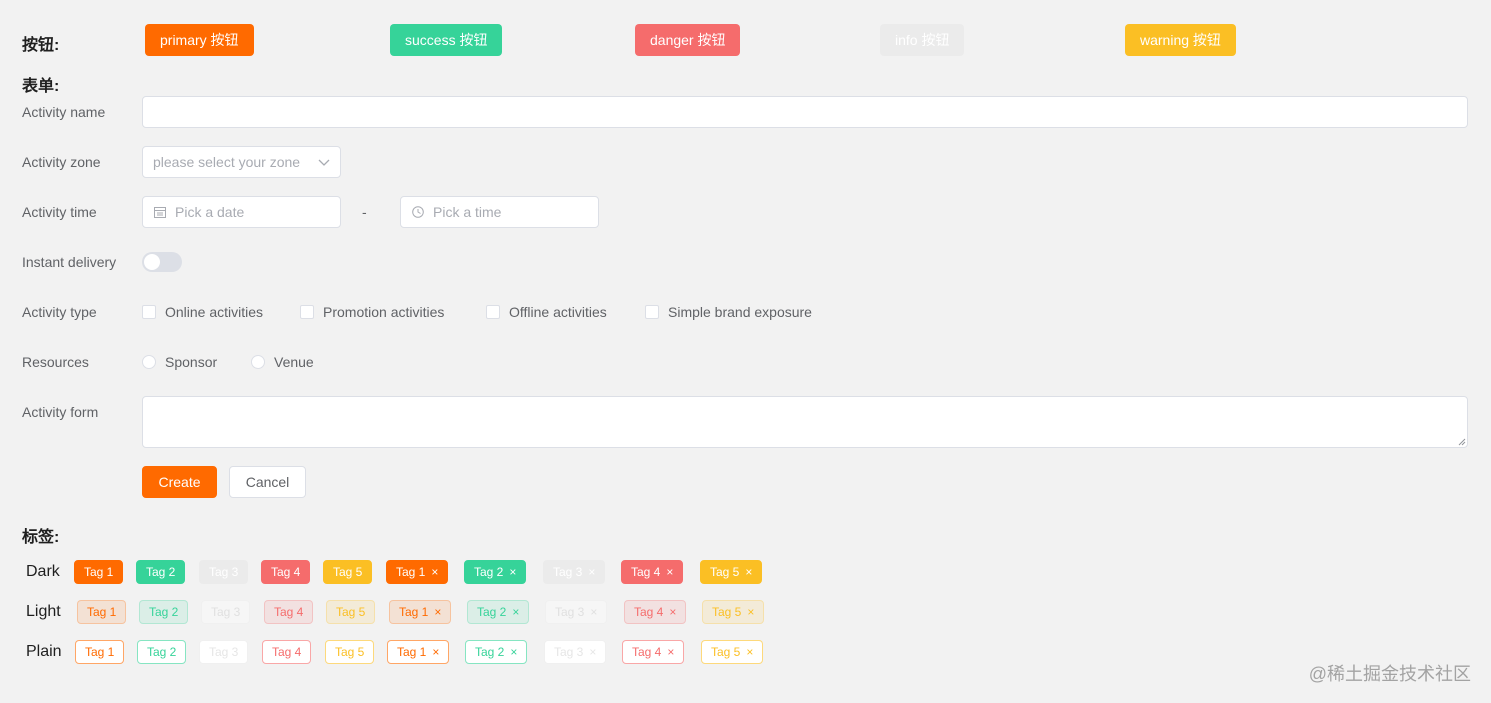  Describe the element at coordinates (546, 312) in the screenshot. I see `checkbox-offline-activities: Offline activities` at that location.